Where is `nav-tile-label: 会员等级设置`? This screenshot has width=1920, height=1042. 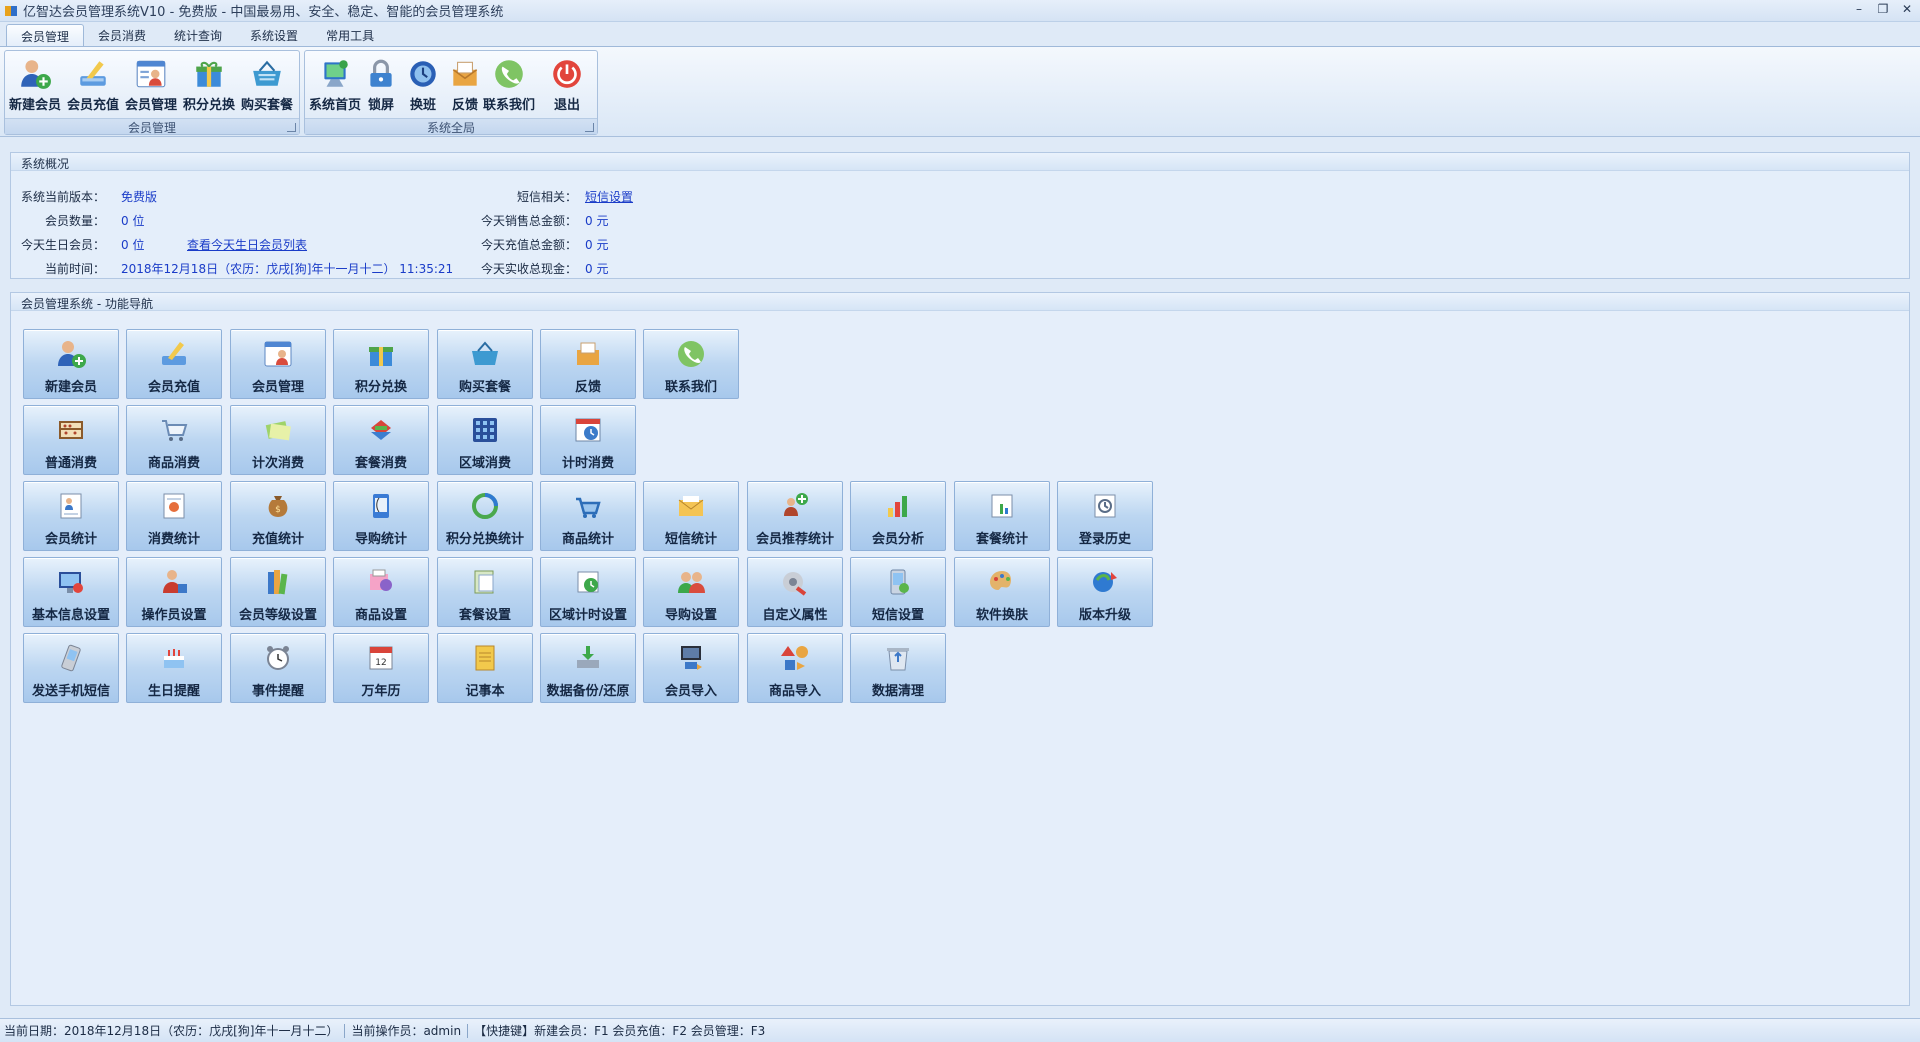
nav-tile-label: 会员等级设置 is located at coordinates (277, 615).